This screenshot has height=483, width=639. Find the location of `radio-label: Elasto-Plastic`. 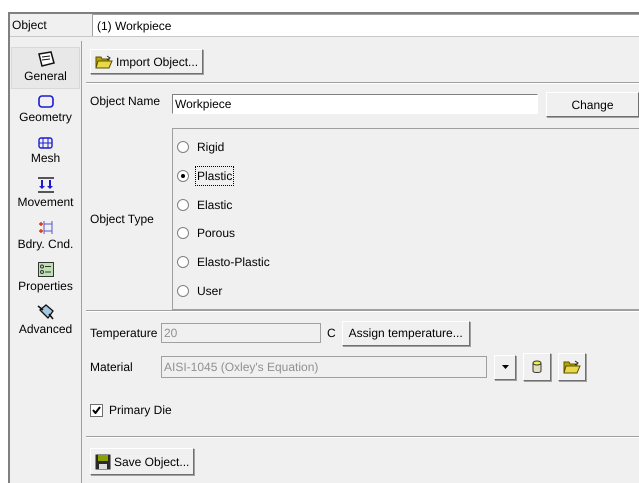

radio-label: Elasto-Plastic is located at coordinates (233, 262).